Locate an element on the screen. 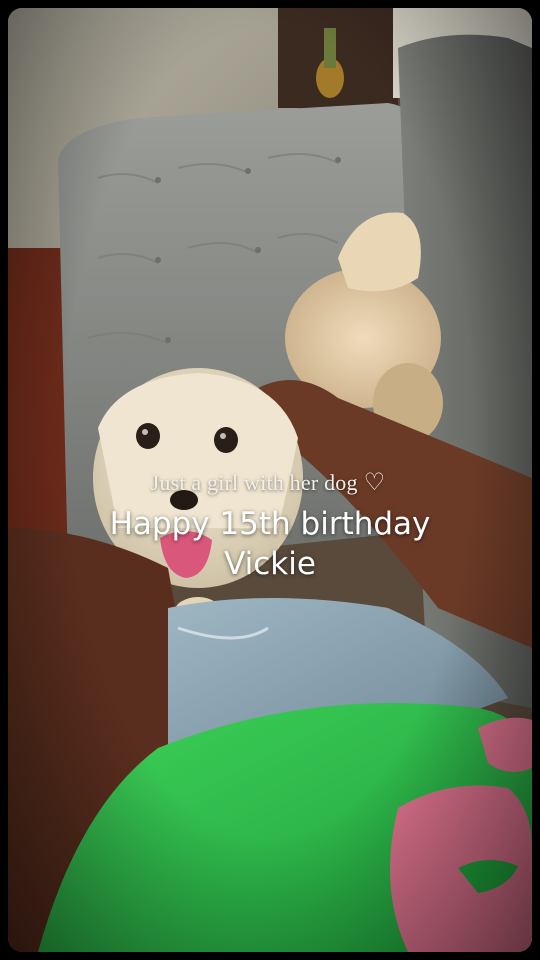  heart-icon: ♡ is located at coordinates (374, 483).